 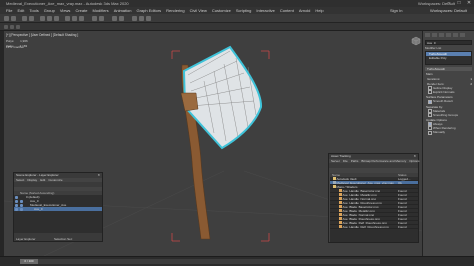 What do you see at coordinates (408, 186) in the screenshot?
I see `asset-status-cell` at bounding box center [408, 186].